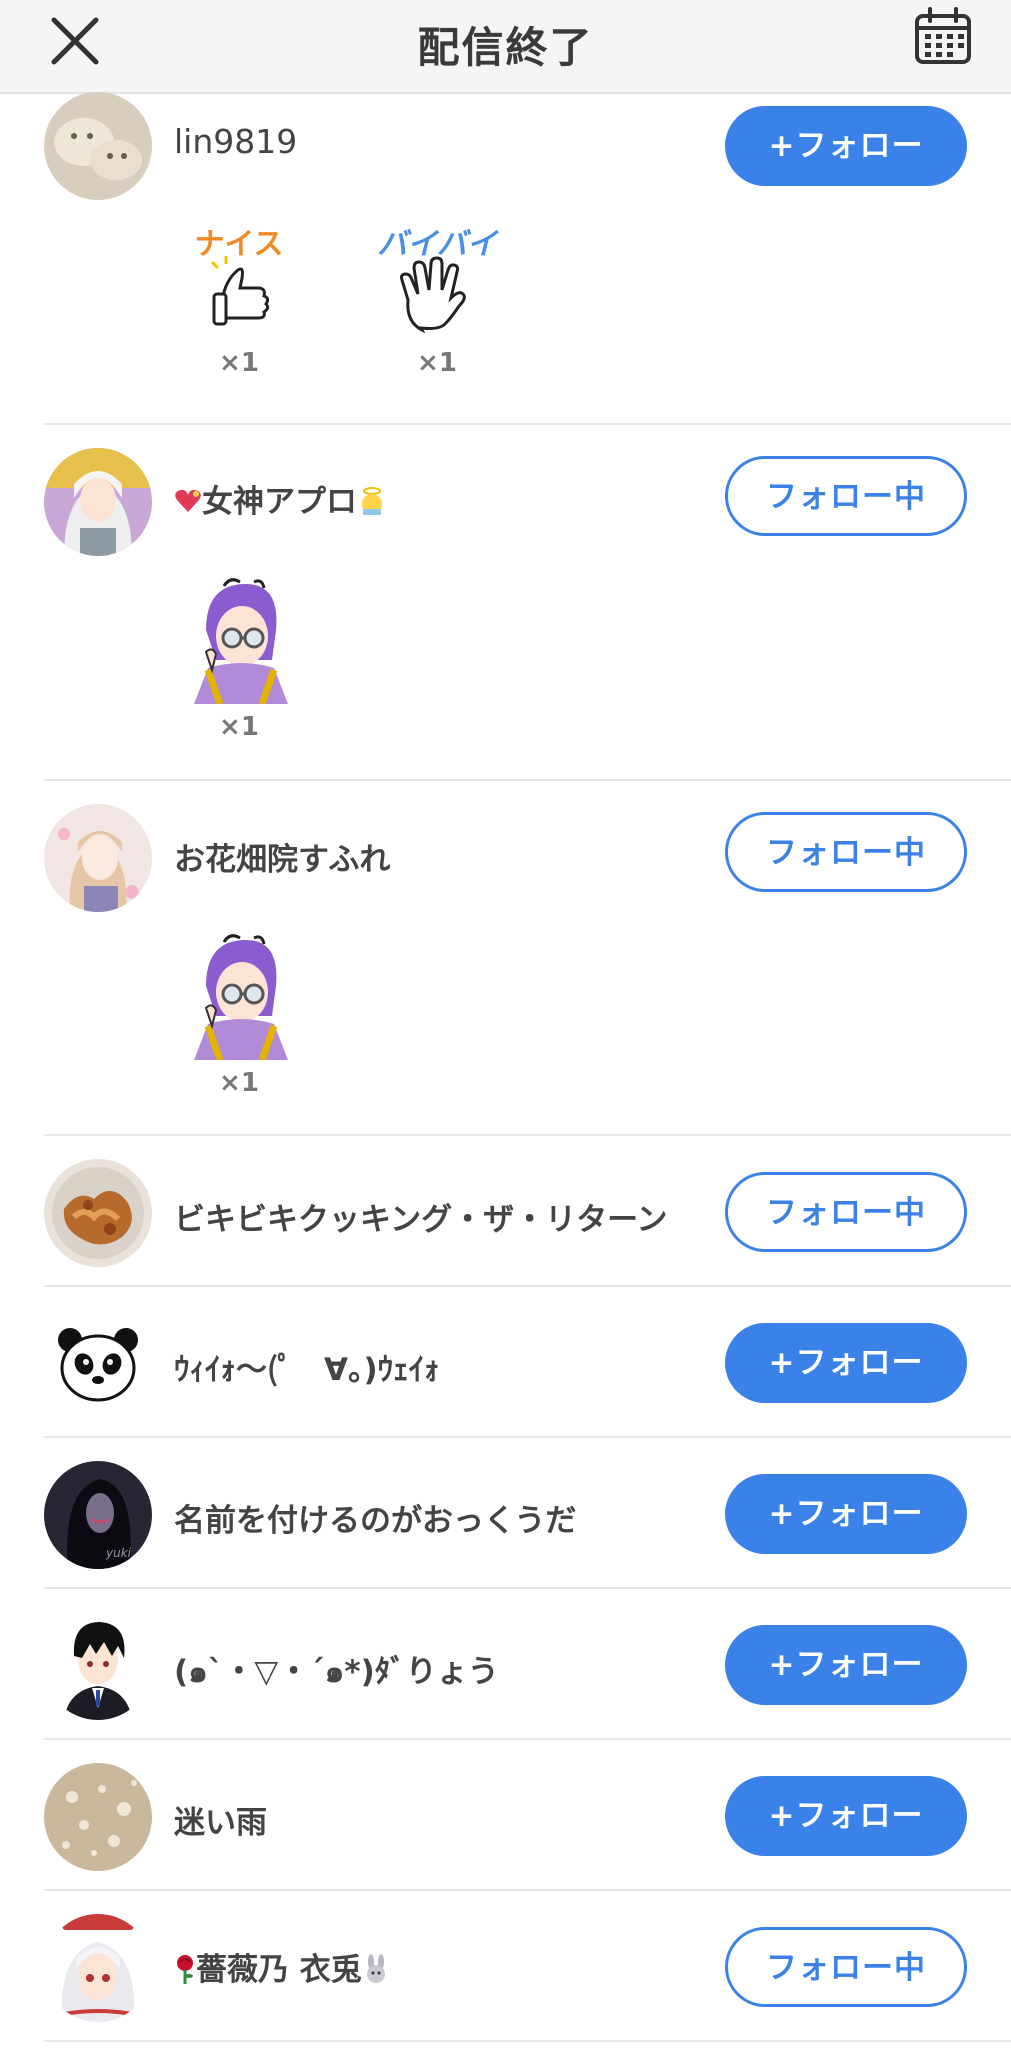  I want to click on username: 迷い雨, so click(220, 1819).